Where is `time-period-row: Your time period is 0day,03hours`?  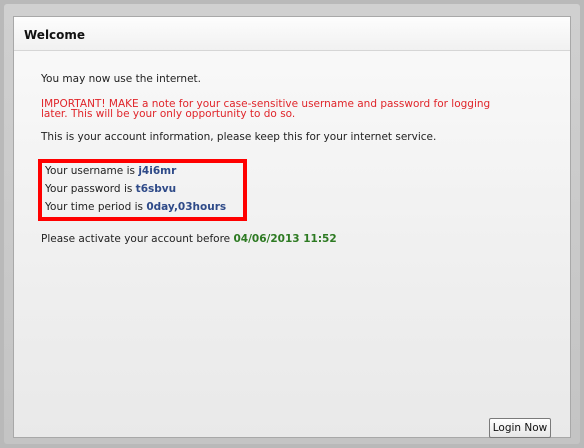
time-period-row: Your time period is 0day,03hours is located at coordinates (135, 207).